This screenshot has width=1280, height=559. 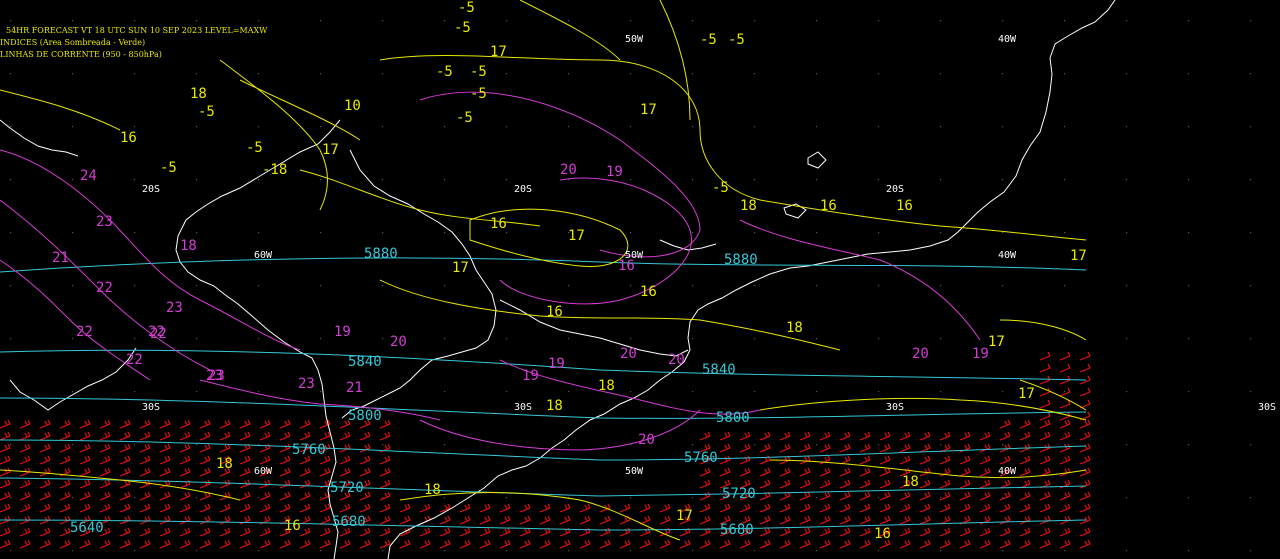 I want to click on isotherm-label: 17, so click(x=1026, y=394).